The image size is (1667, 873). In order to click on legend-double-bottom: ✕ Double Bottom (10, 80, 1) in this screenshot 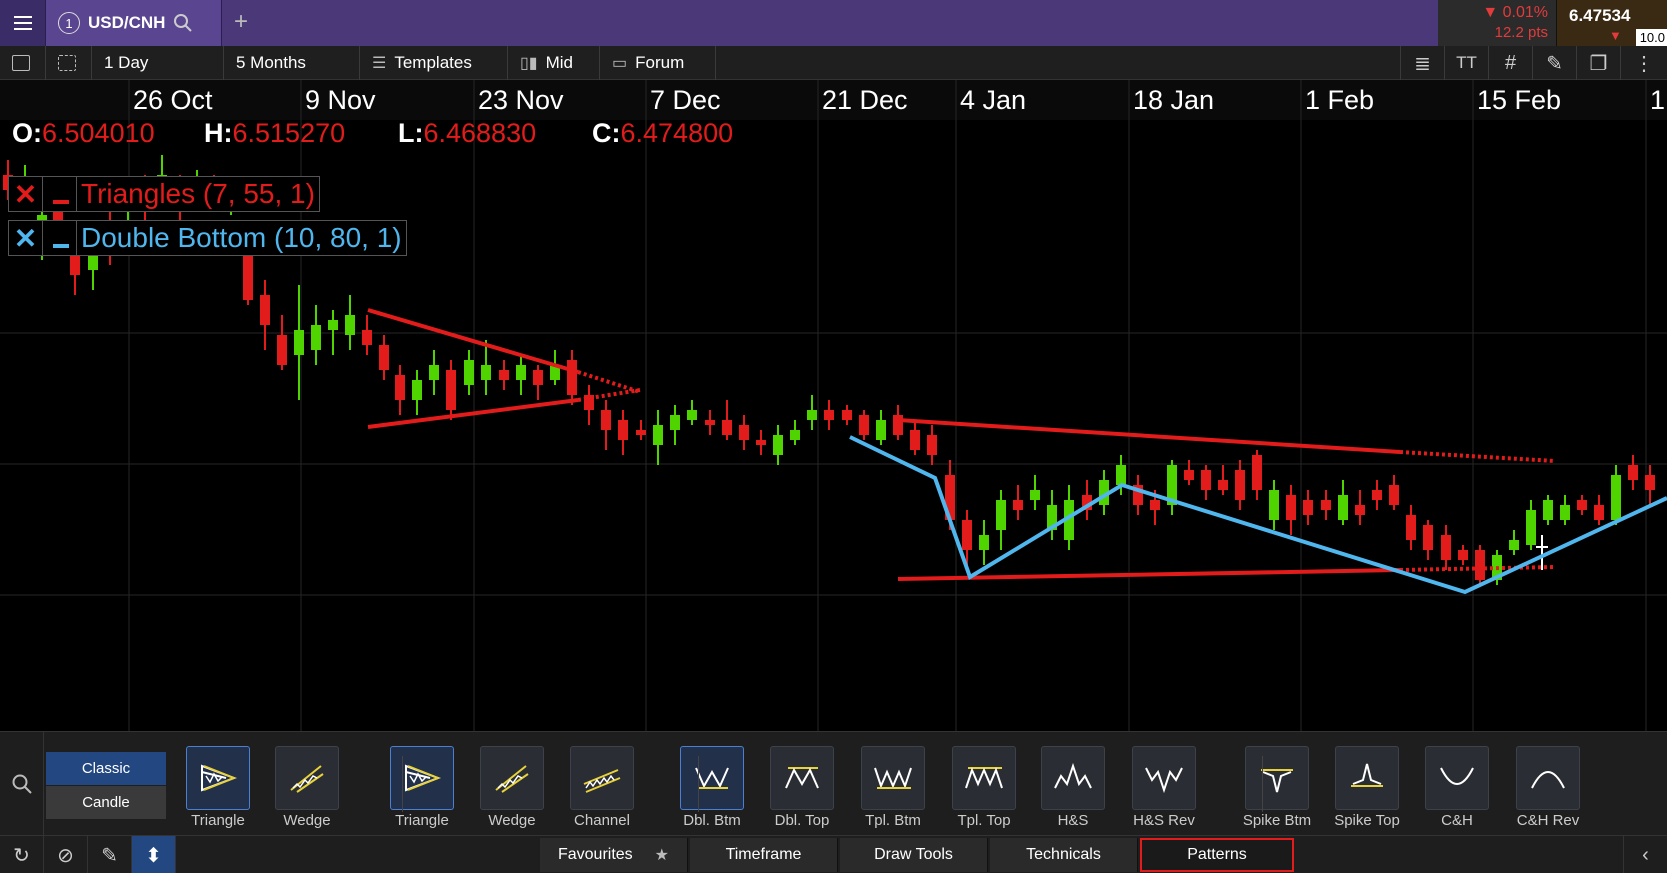, I will do `click(207, 238)`.